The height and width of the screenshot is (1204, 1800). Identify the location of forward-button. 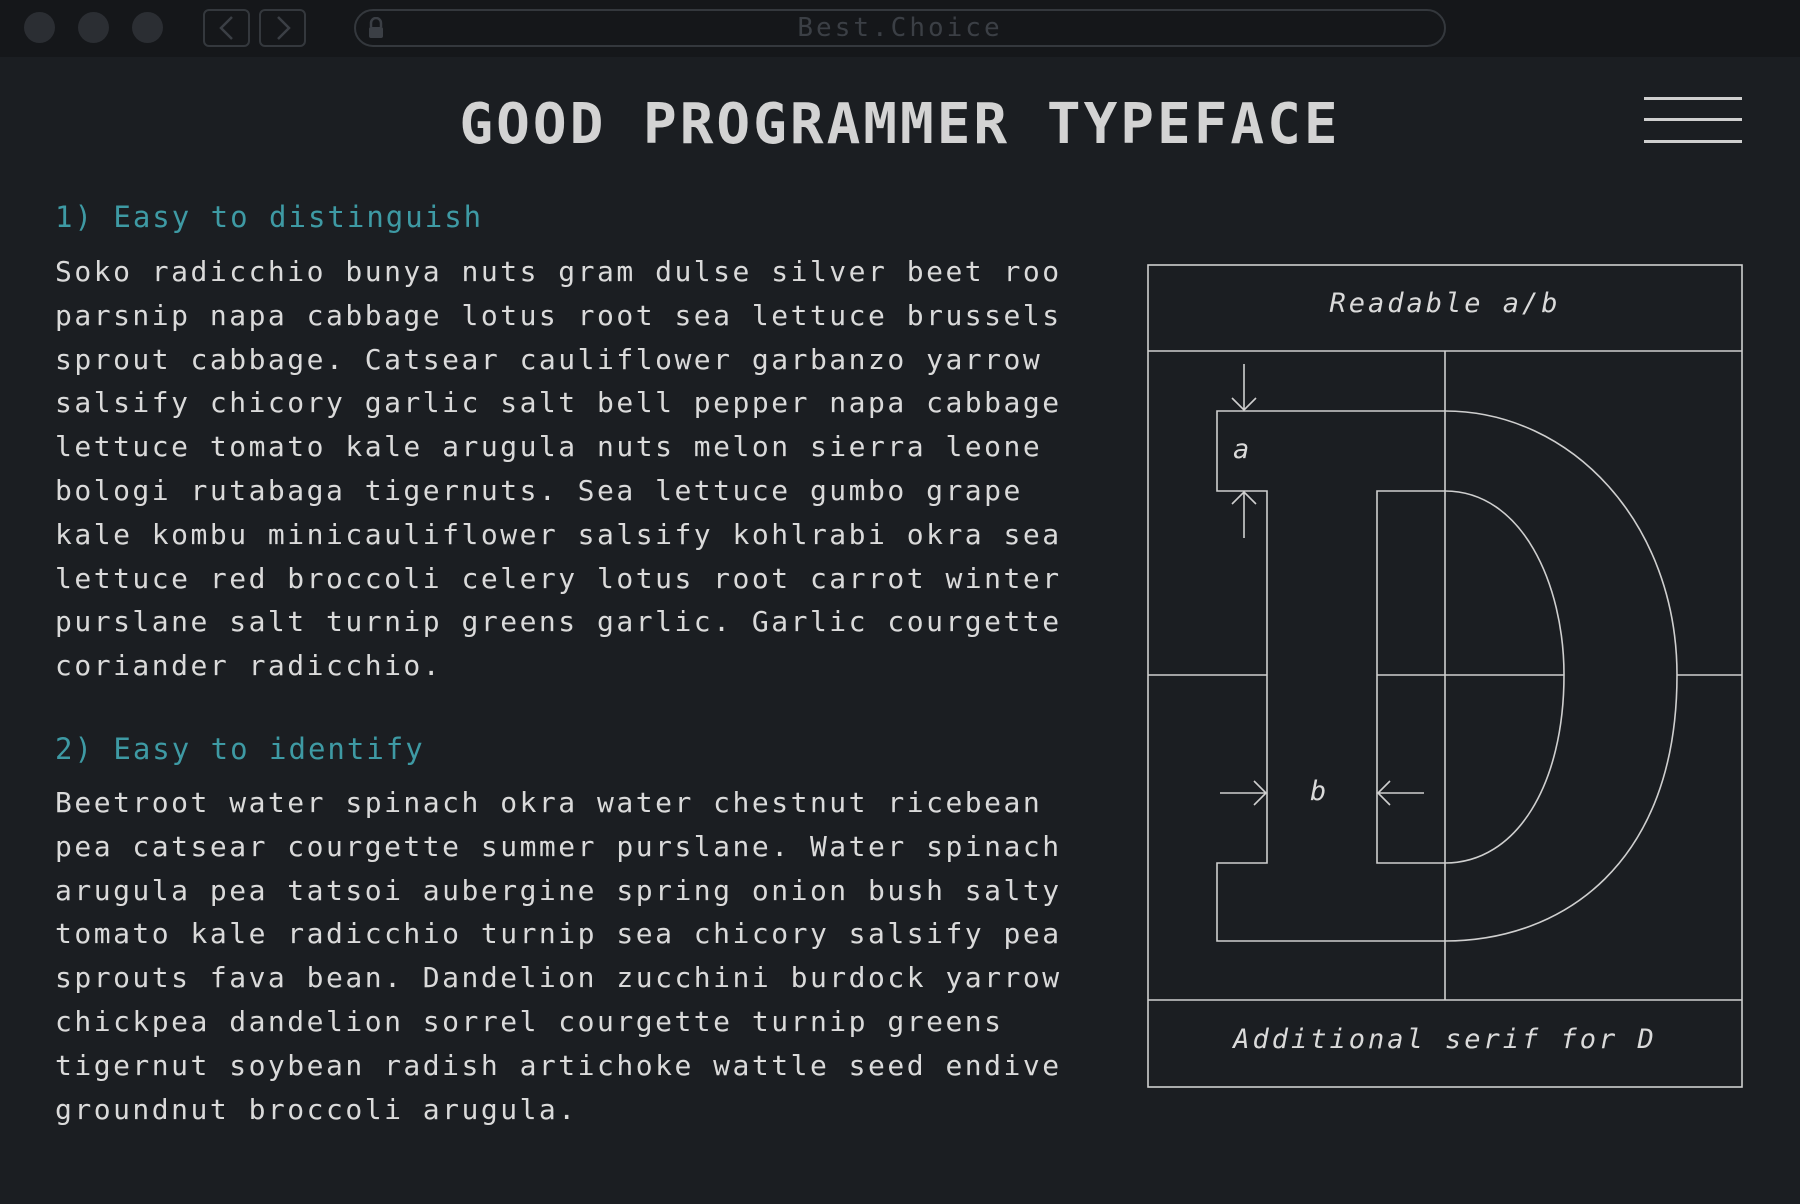
(282, 28).